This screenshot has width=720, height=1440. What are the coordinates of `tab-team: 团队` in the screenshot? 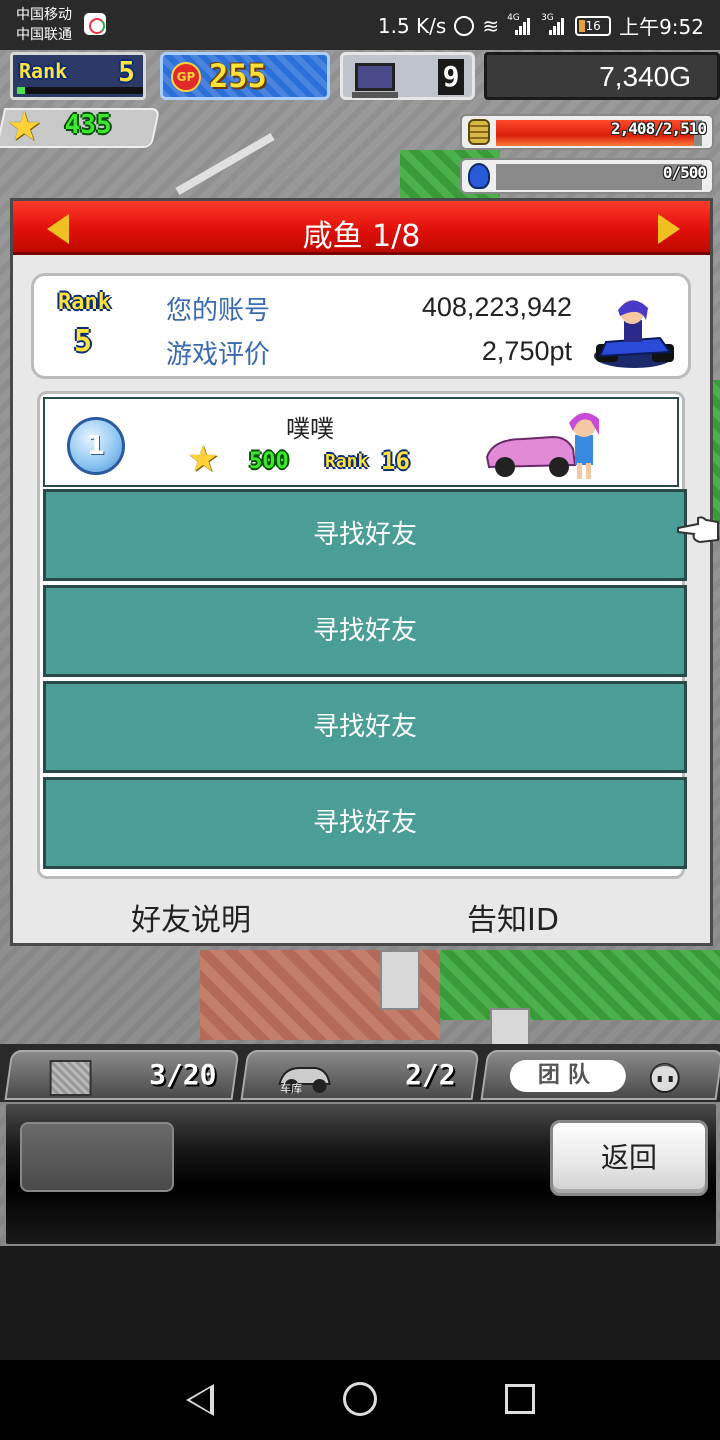 It's located at (600, 1075).